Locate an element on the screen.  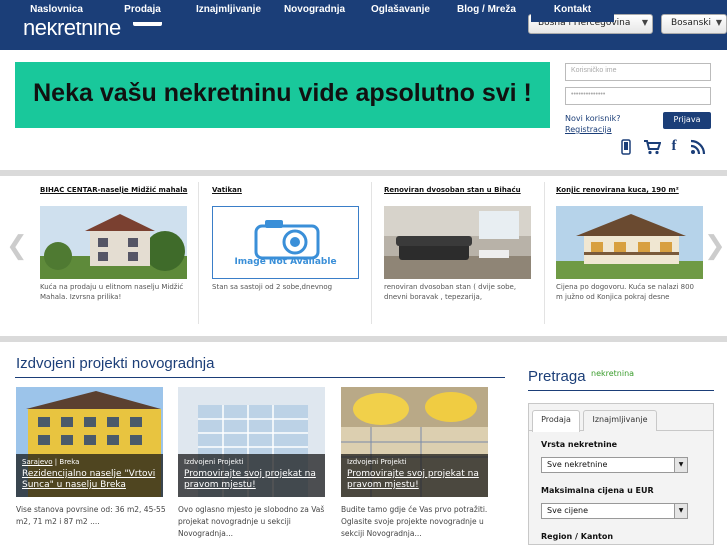
language-select-value: Bosanski is located at coordinates (691, 23).